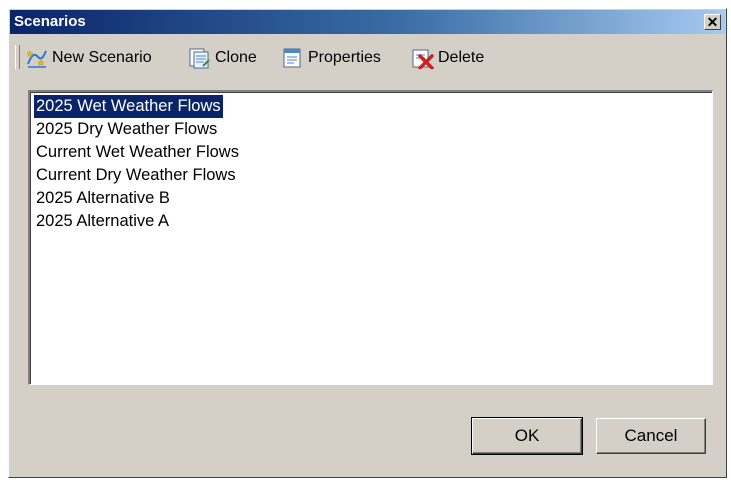 This screenshot has width=731, height=482. I want to click on close-button: ✕, so click(712, 22).